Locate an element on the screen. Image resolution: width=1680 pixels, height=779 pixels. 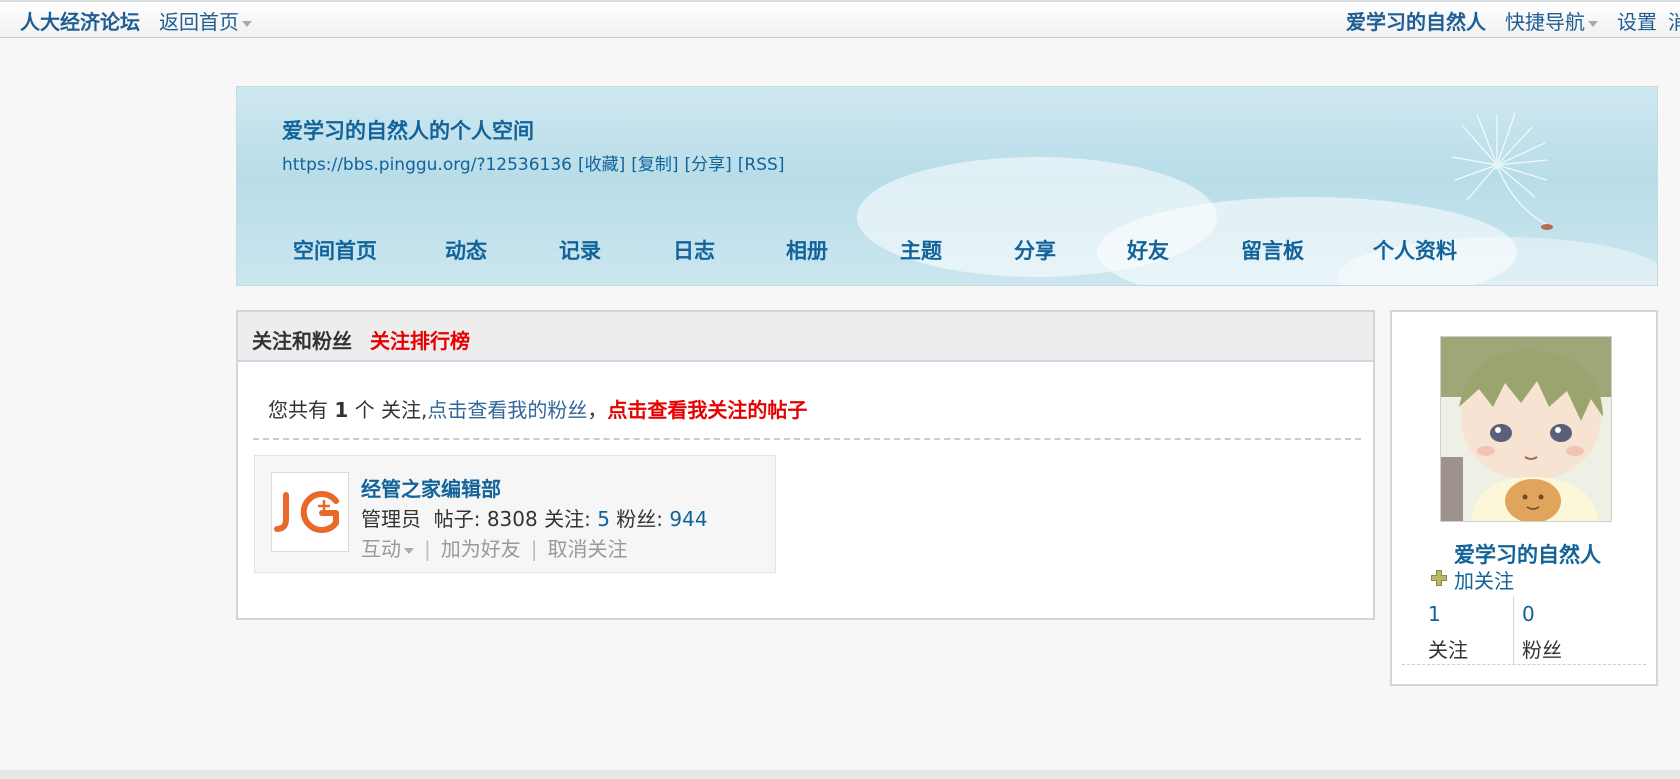
plus-icon is located at coordinates (1439, 578).